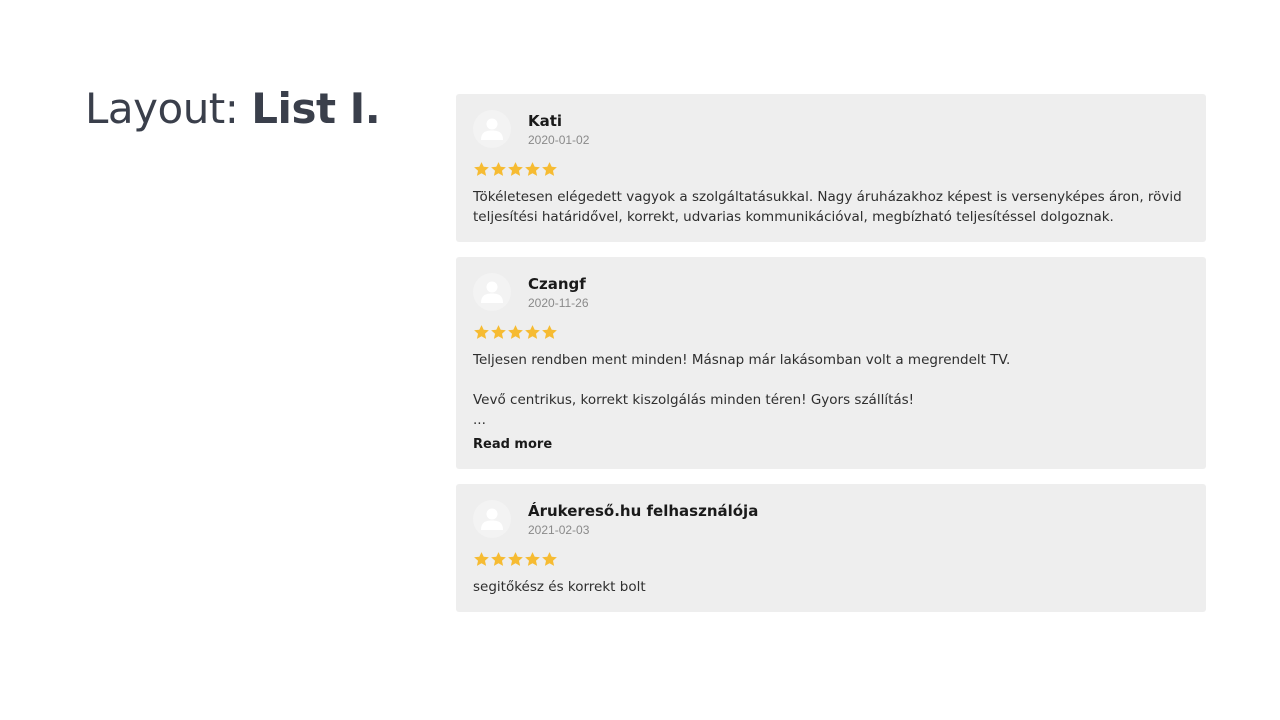 This screenshot has width=1280, height=720. I want to click on author-name: Árukereső.hu felhasználója, so click(643, 511).